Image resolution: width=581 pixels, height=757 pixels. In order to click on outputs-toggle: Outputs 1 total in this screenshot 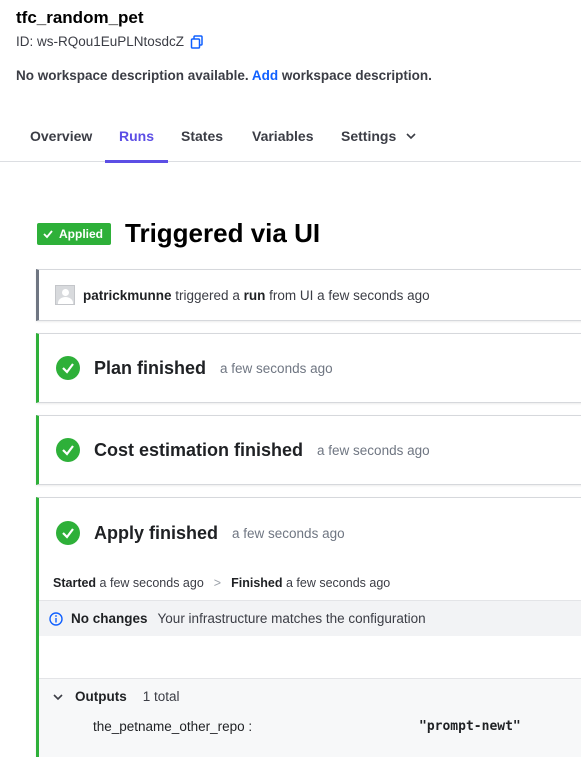, I will do `click(116, 696)`.